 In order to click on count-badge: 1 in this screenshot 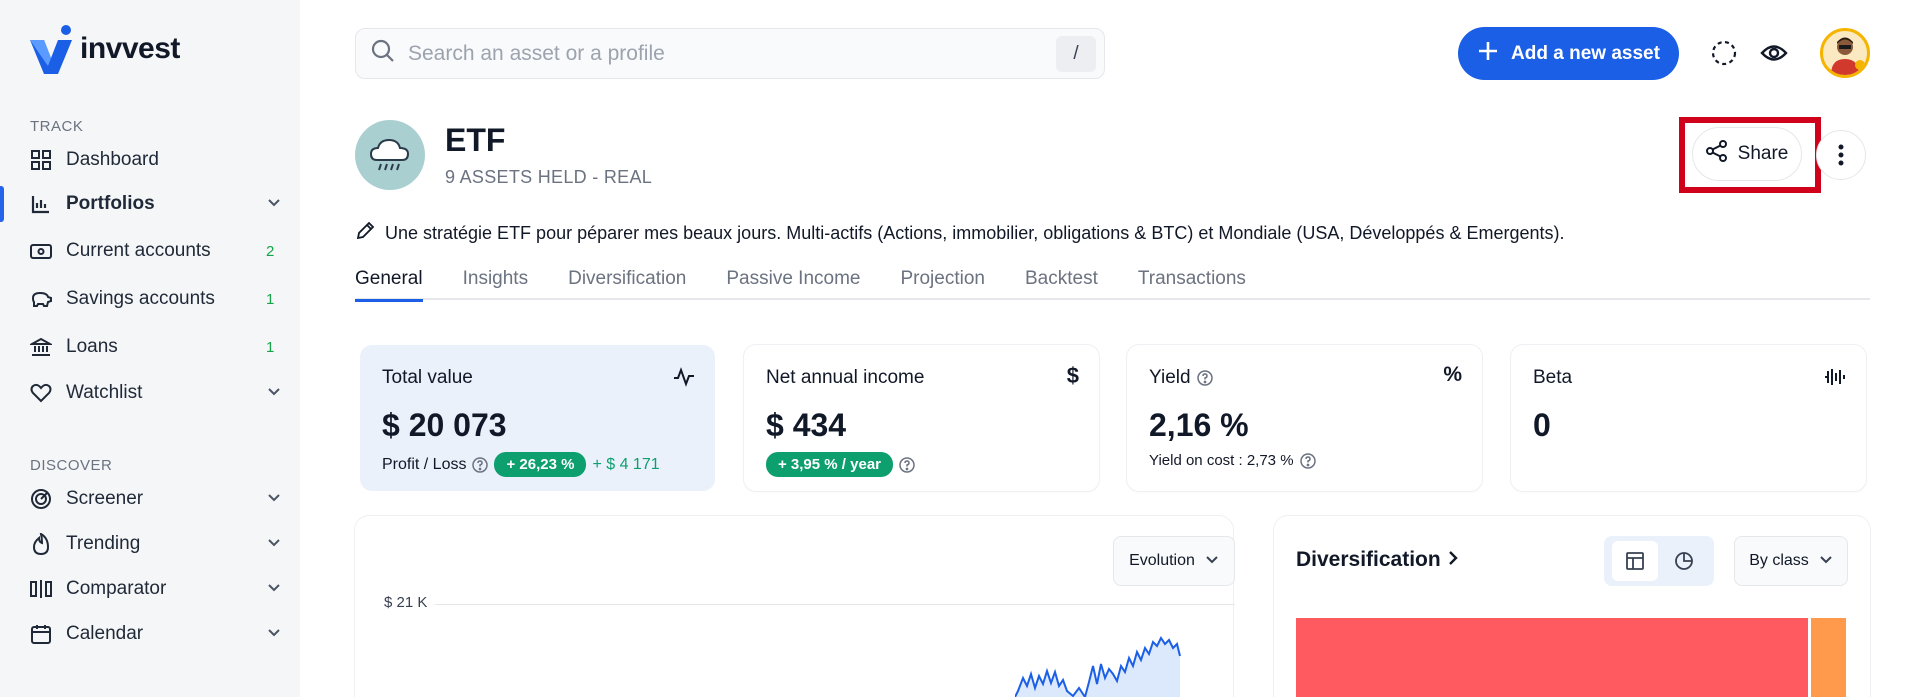, I will do `click(270, 299)`.